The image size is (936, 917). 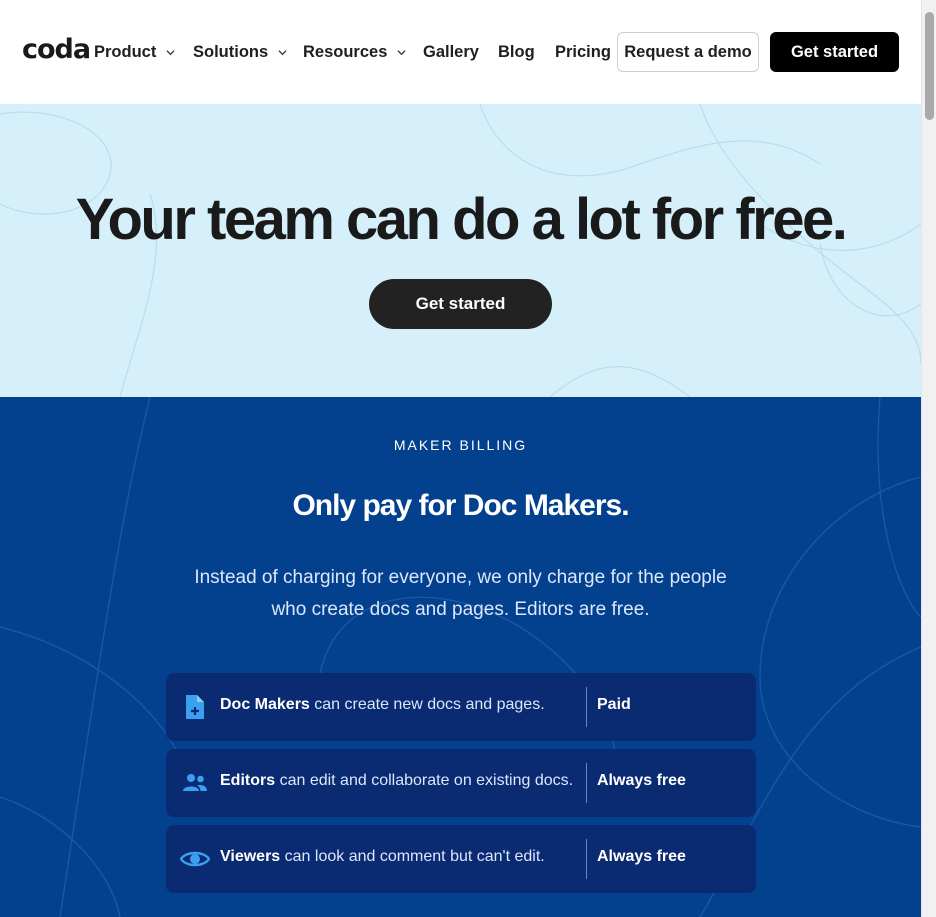 What do you see at coordinates (125, 51) in the screenshot?
I see `nav-product-label: Product` at bounding box center [125, 51].